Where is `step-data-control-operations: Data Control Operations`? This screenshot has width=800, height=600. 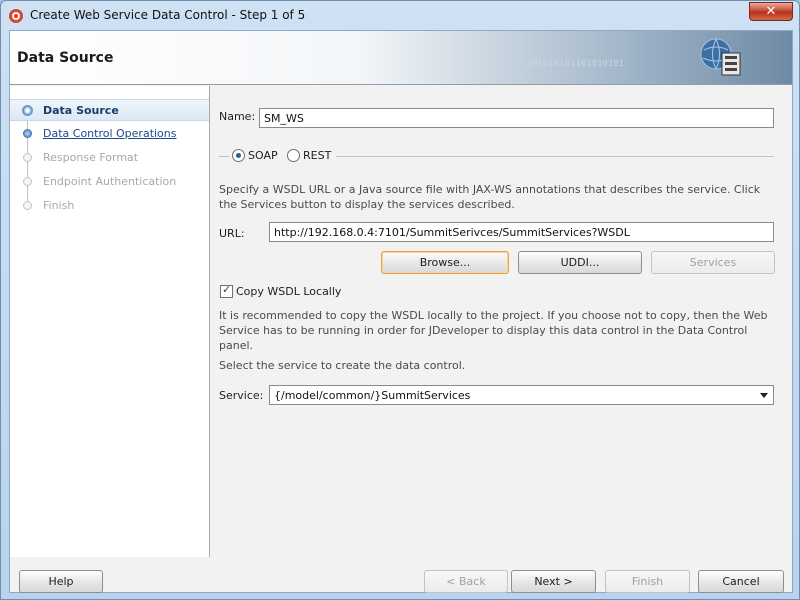 step-data-control-operations: Data Control Operations is located at coordinates (109, 134).